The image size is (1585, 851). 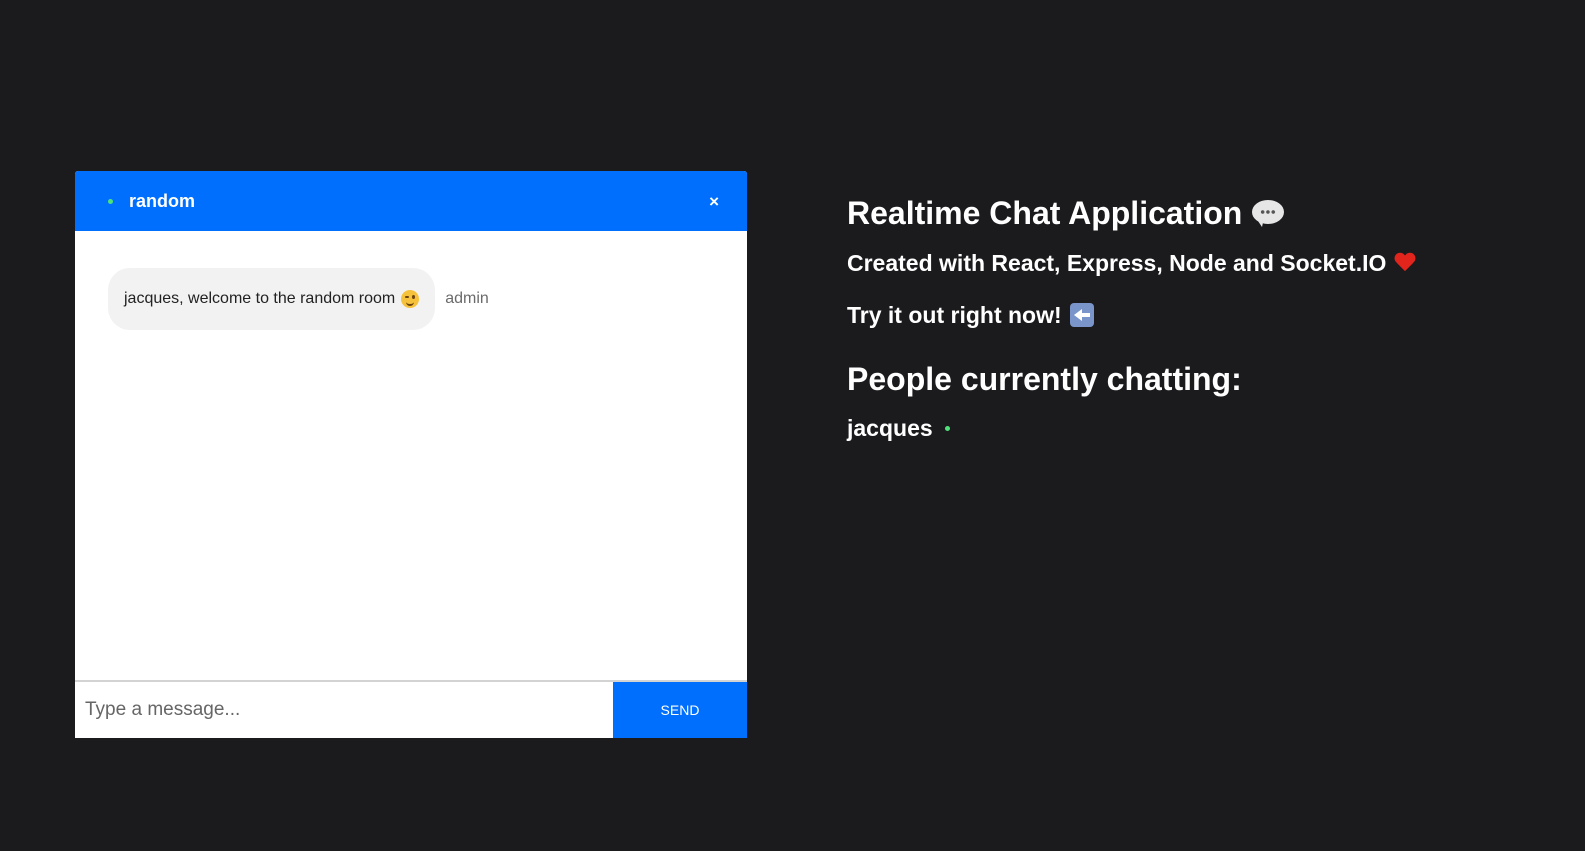 I want to click on user-name: jacques, so click(x=890, y=428).